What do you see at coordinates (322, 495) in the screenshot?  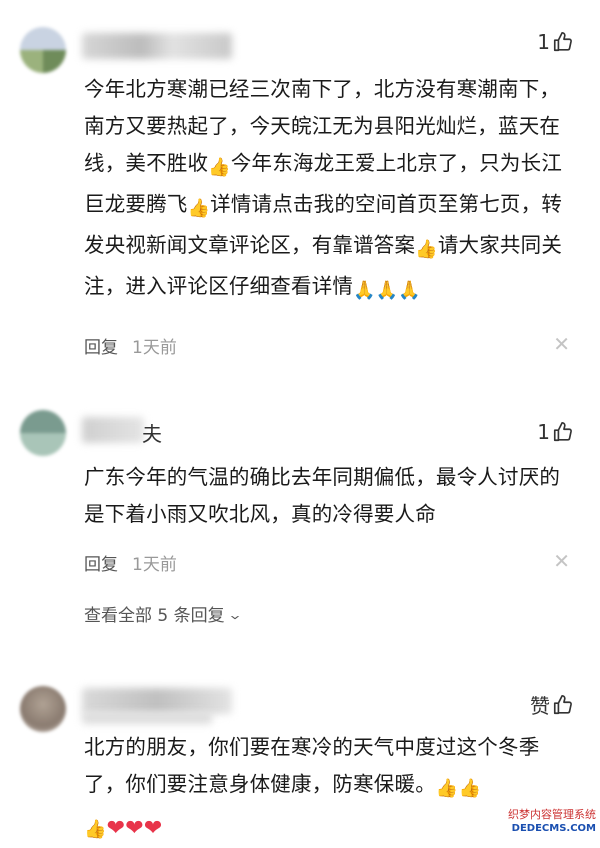 I see `comment-text: 广东今年的气温的确比去年同期偏低，最令人讨厌的是下着小雨又吹北风，真的冷得要人命` at bounding box center [322, 495].